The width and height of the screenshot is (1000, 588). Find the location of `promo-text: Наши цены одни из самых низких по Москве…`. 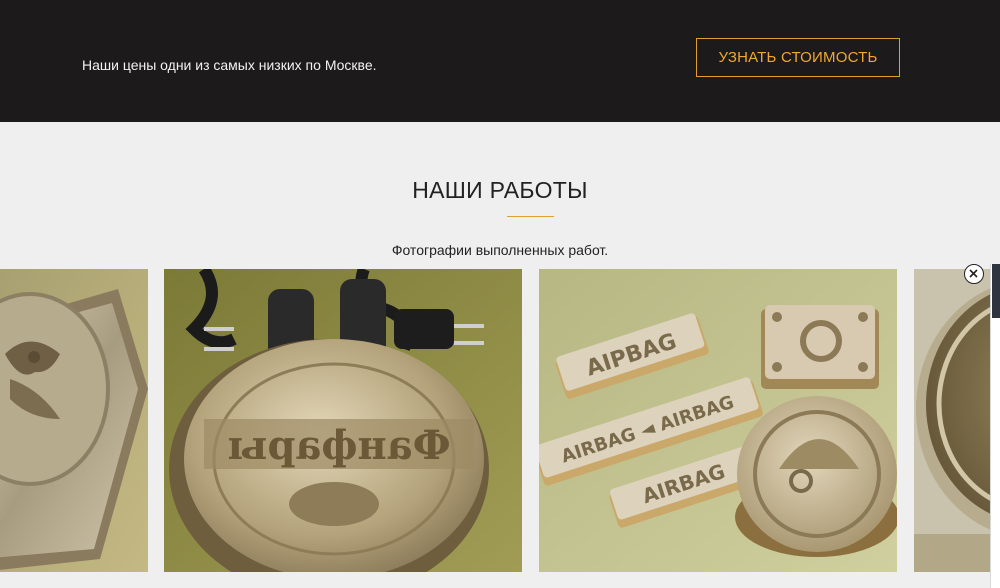

promo-text: Наши цены одни из самых низких по Москве… is located at coordinates (229, 65).